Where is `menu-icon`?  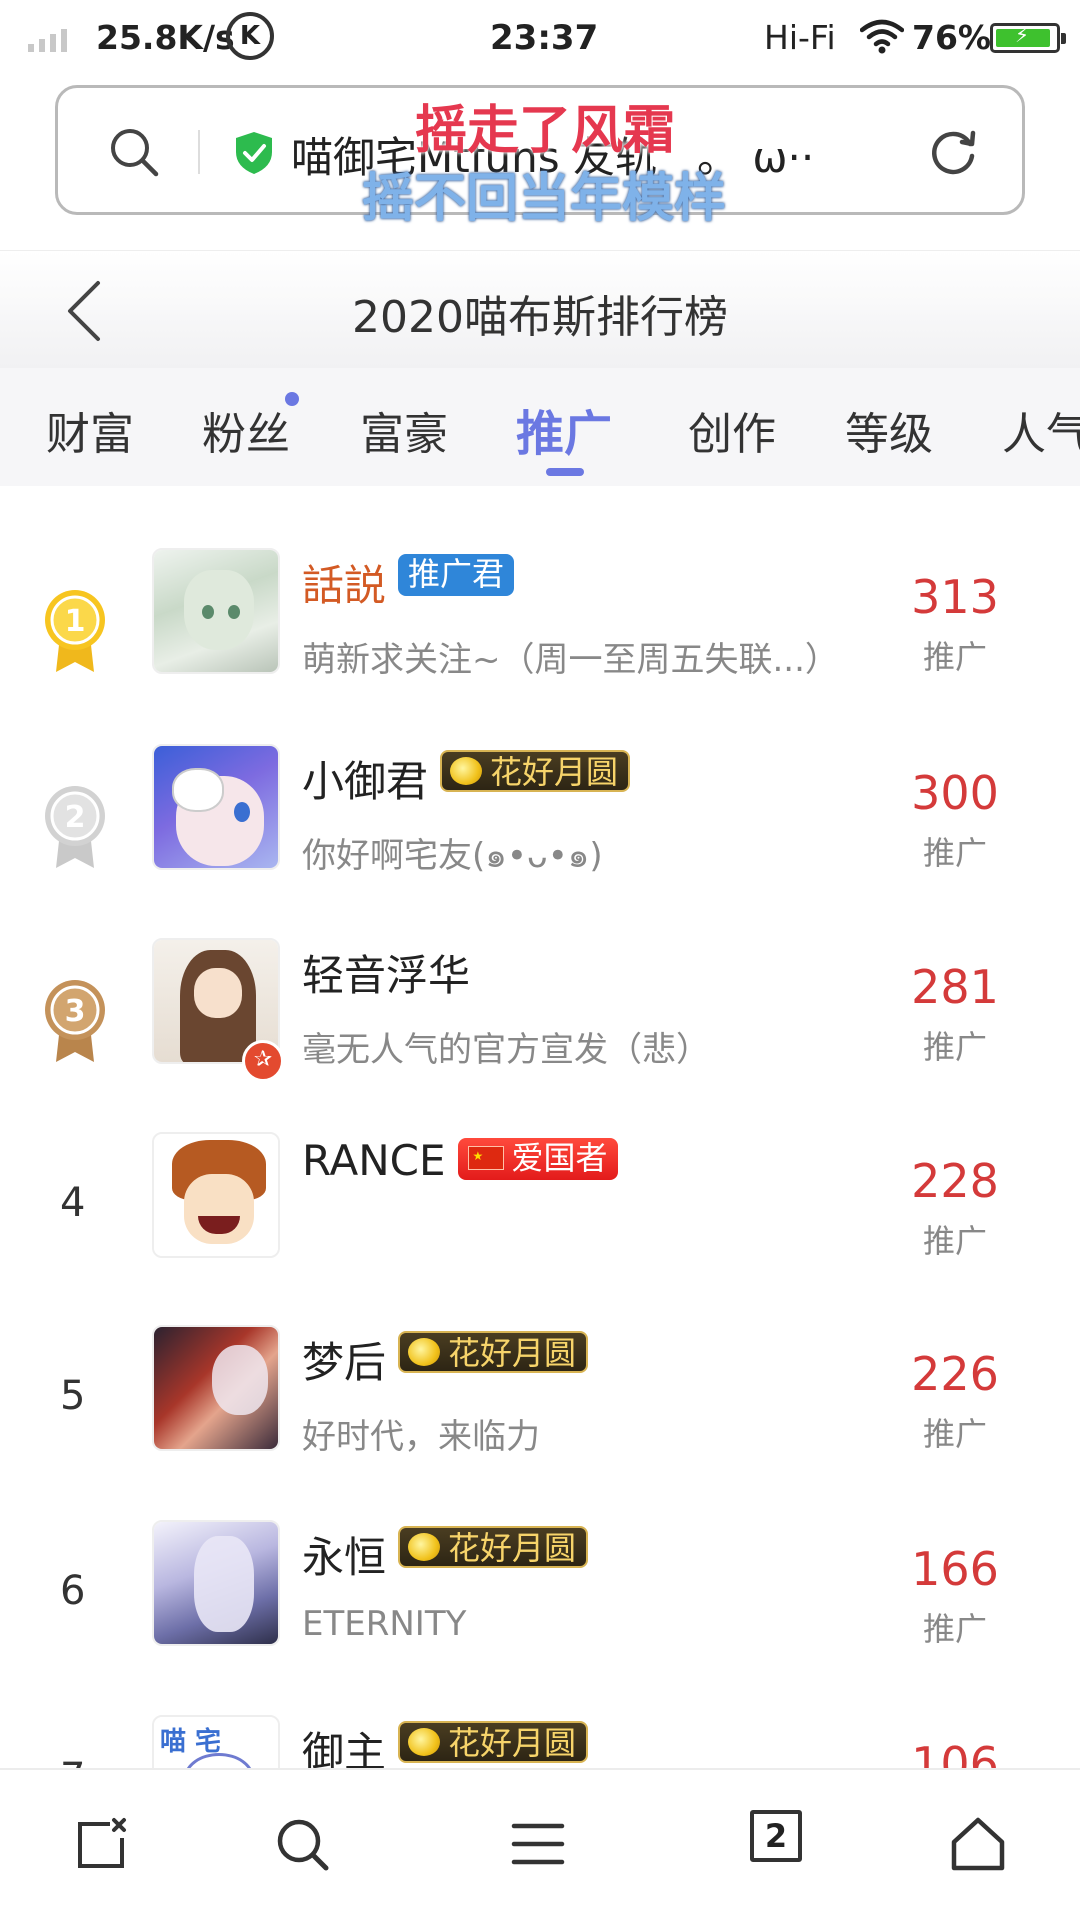 menu-icon is located at coordinates (538, 1844).